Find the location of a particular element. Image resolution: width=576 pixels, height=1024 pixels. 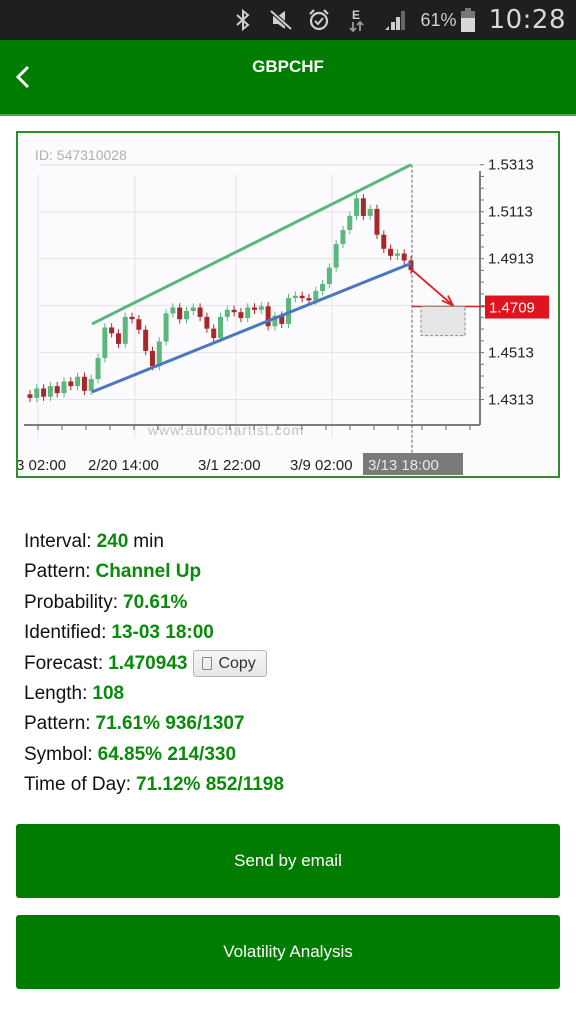

x-tick-label: 2/20 14:00 is located at coordinates (123, 465).